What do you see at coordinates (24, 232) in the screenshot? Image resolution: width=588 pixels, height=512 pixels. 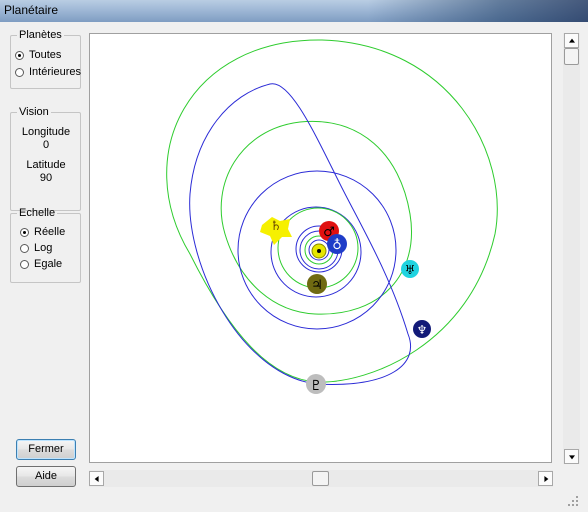 I see `radio-reelle-indicator` at bounding box center [24, 232].